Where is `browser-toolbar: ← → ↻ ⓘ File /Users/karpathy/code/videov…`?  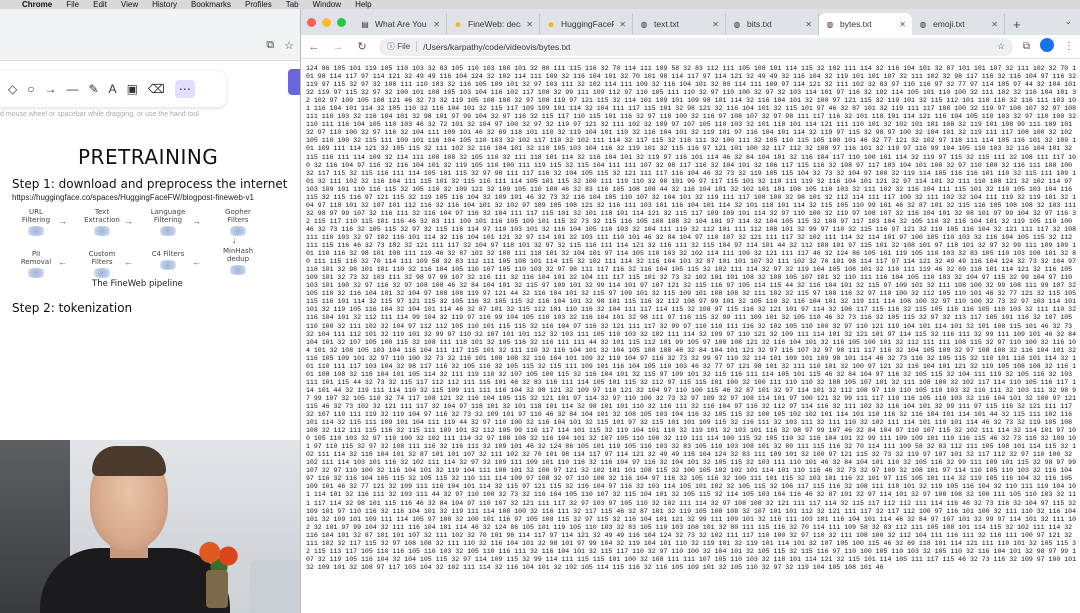
browser-toolbar: ← → ↻ ⓘ File /Users/karpathy/code/videov… is located at coordinates (690, 47).